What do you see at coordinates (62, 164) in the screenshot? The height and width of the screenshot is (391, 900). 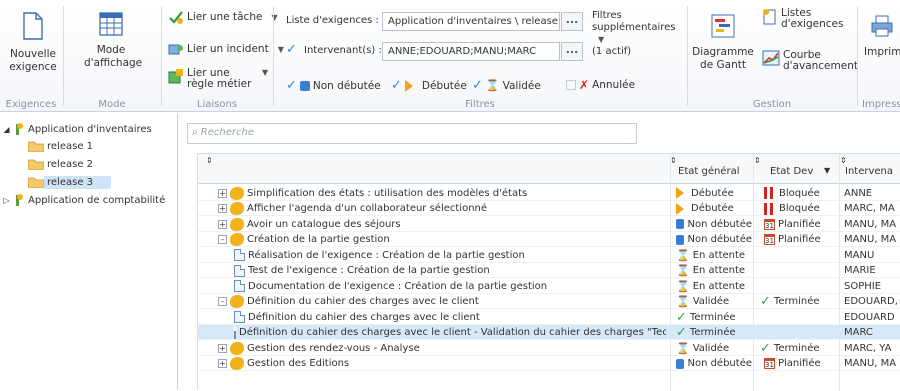 I see `tree-node-release-2: release 2` at bounding box center [62, 164].